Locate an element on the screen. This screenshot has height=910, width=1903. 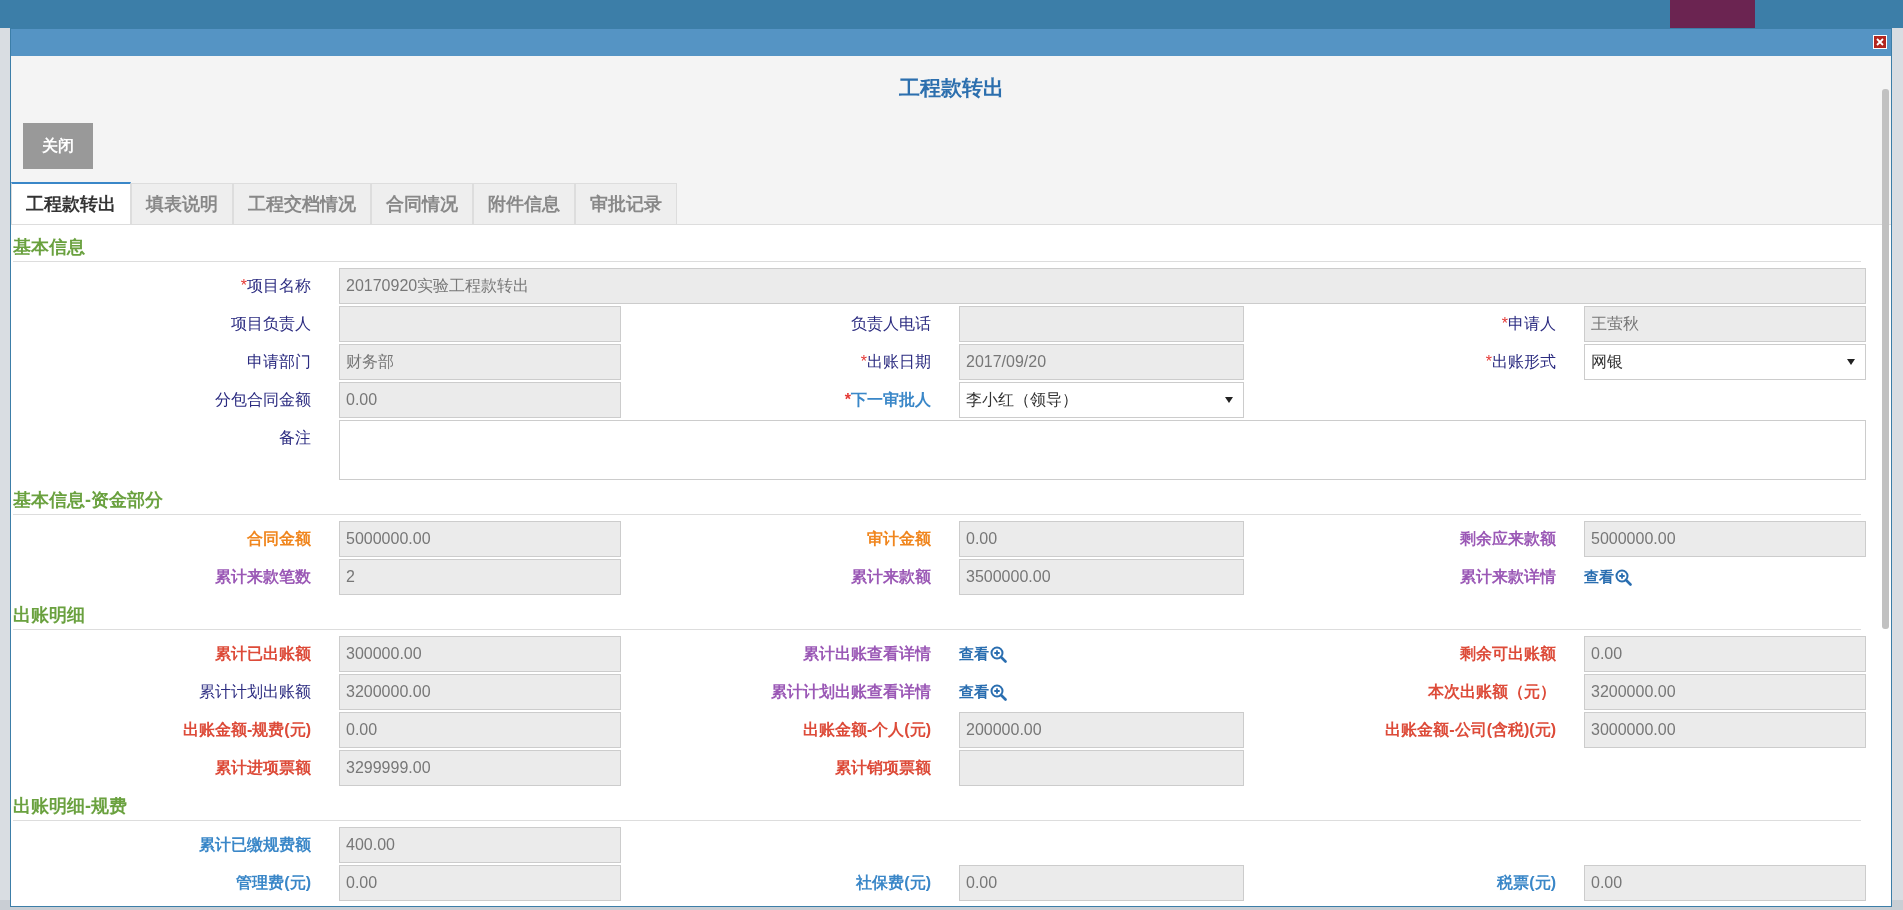
section-heading: 出账明细 is located at coordinates (937, 614).